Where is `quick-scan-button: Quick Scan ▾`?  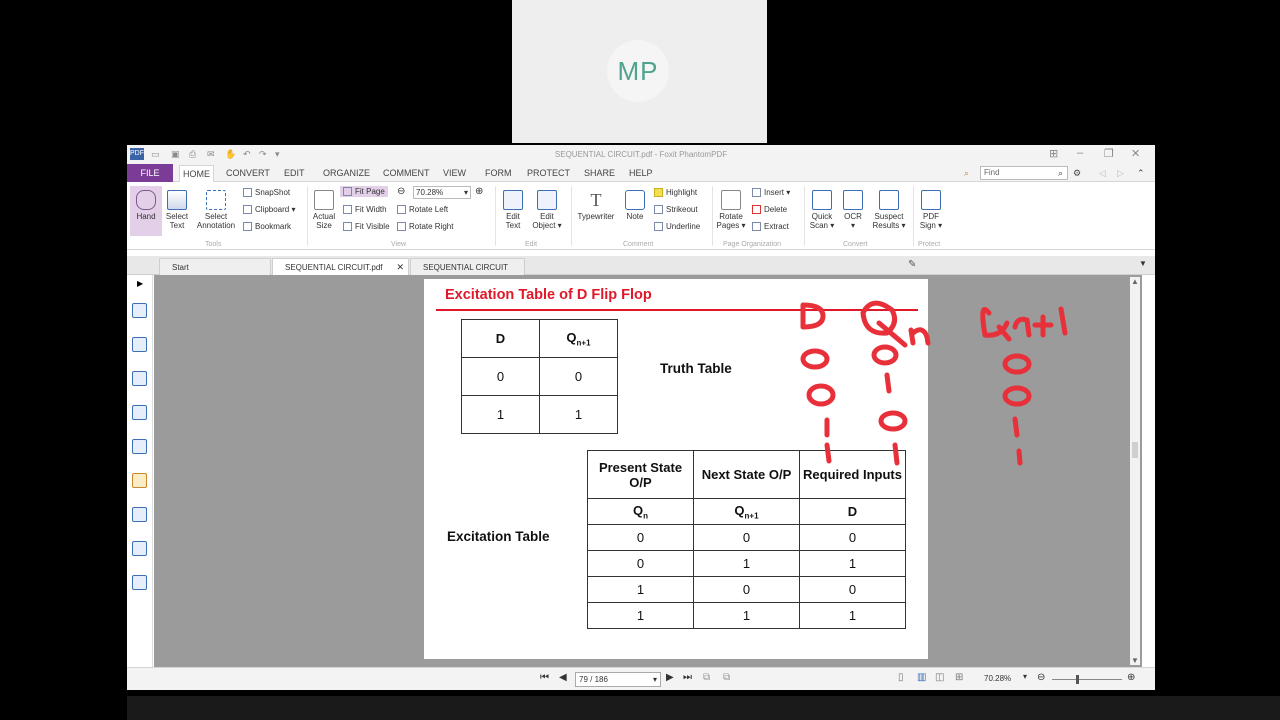
quick-scan-button: Quick Scan ▾ is located at coordinates (822, 210).